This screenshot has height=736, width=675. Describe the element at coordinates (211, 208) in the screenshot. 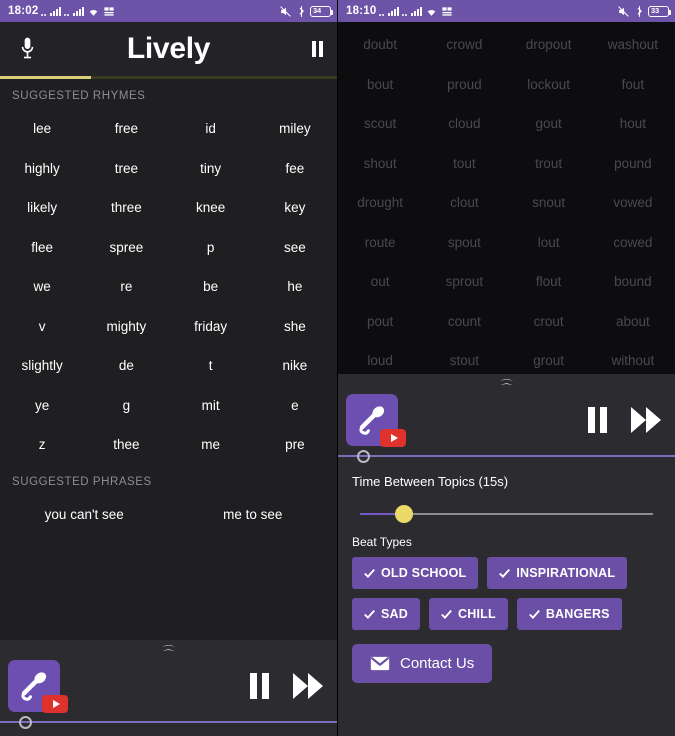

I see `rhyme-word: knee` at that location.